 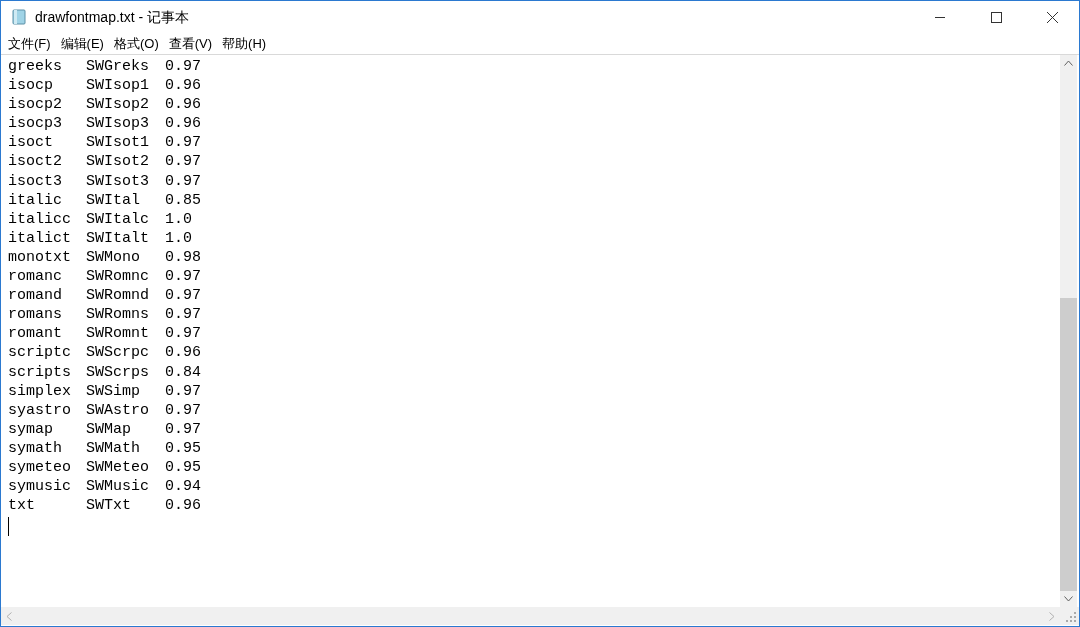 I want to click on text-line: SWIsot1, so click(x=118, y=143).